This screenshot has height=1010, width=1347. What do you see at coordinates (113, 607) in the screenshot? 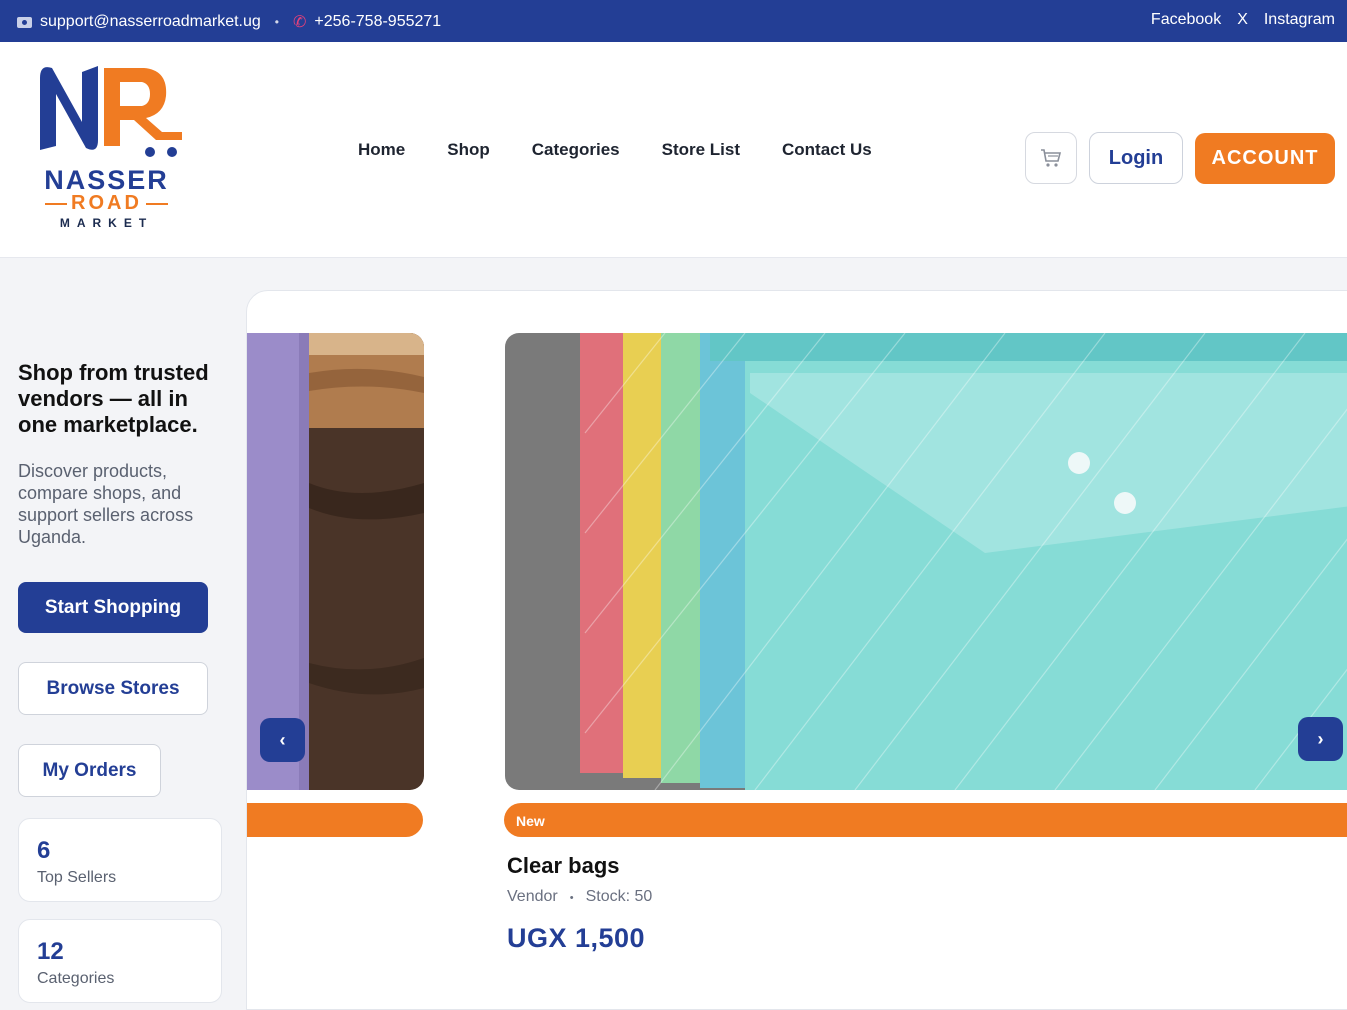
I see `start-shopping-button: Start Shopping` at bounding box center [113, 607].